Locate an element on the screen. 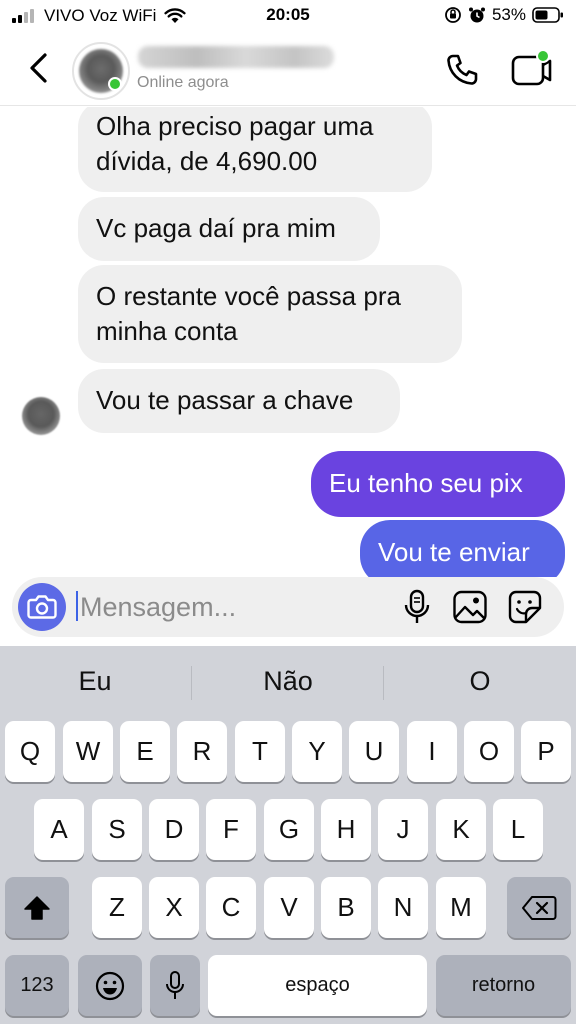  message-text: Vou te passar a chave is located at coordinates (225, 400).